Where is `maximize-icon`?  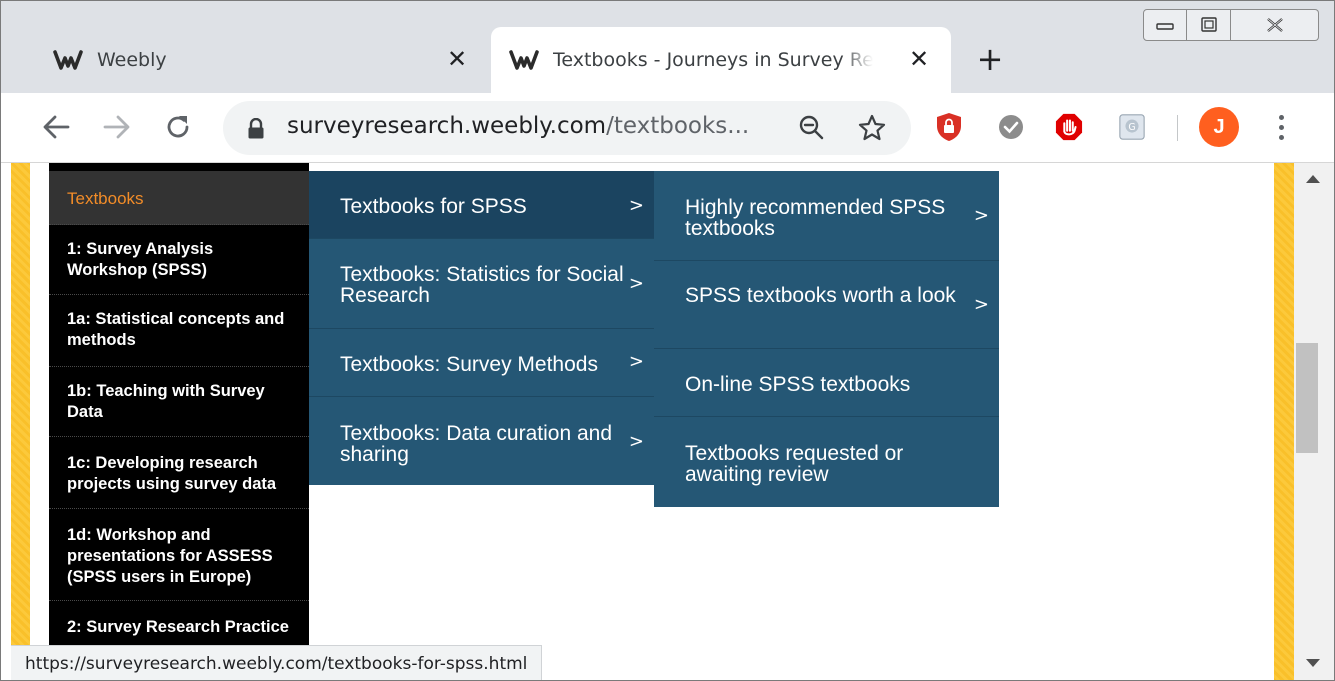 maximize-icon is located at coordinates (1209, 25).